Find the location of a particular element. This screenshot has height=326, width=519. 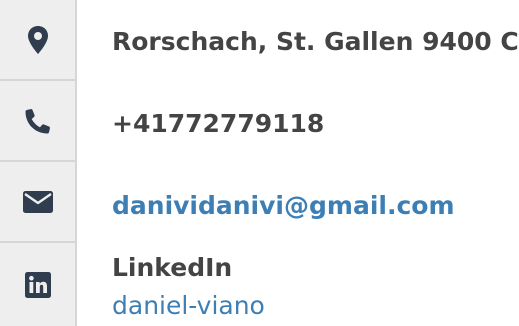

address-text: Rorschach, St. Gallen 9400 CH is located at coordinates (315, 41).